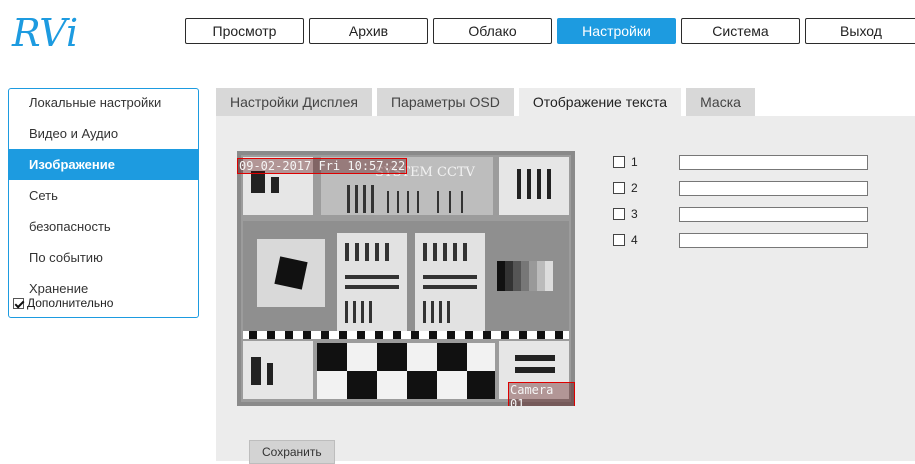  Describe the element at coordinates (322, 166) in the screenshot. I see `osd-datetime: 09-02-2017 Fri 10:57:22` at that location.